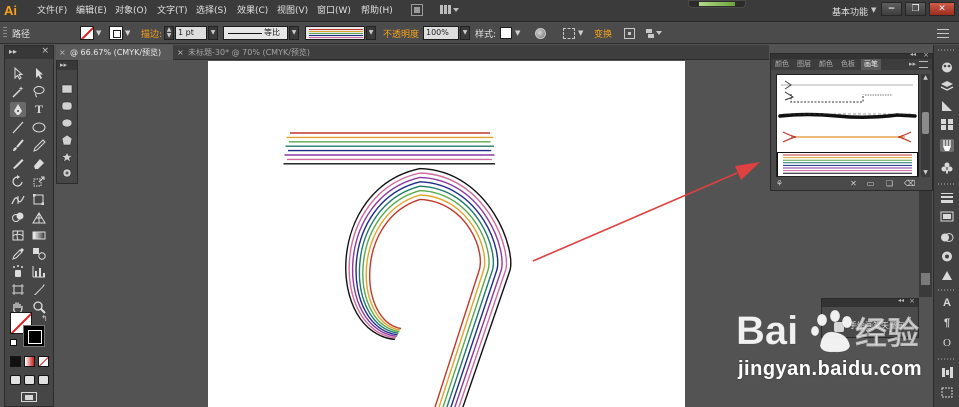 The height and width of the screenshot is (407, 959). Describe the element at coordinates (629, 33) in the screenshot. I see `isolate-icon` at that location.